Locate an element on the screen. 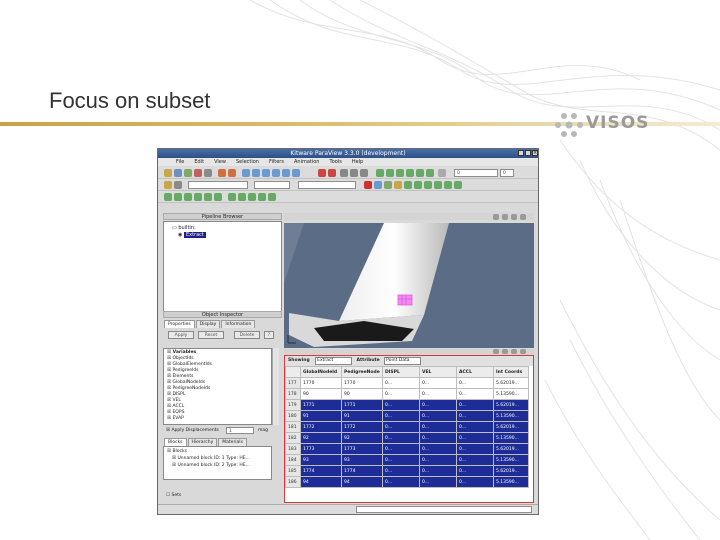 The image size is (720, 540). variables-scrollbar is located at coordinates (275, 386).